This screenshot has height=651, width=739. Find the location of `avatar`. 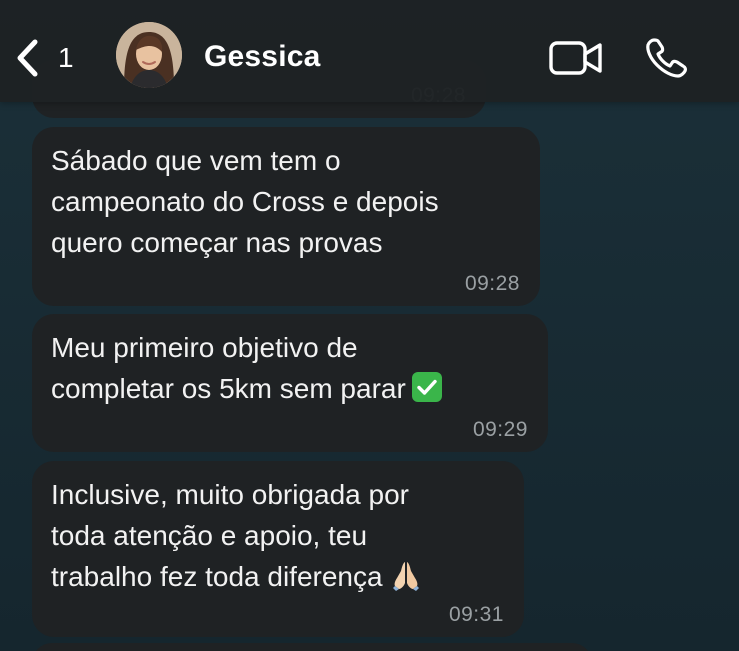

avatar is located at coordinates (149, 55).